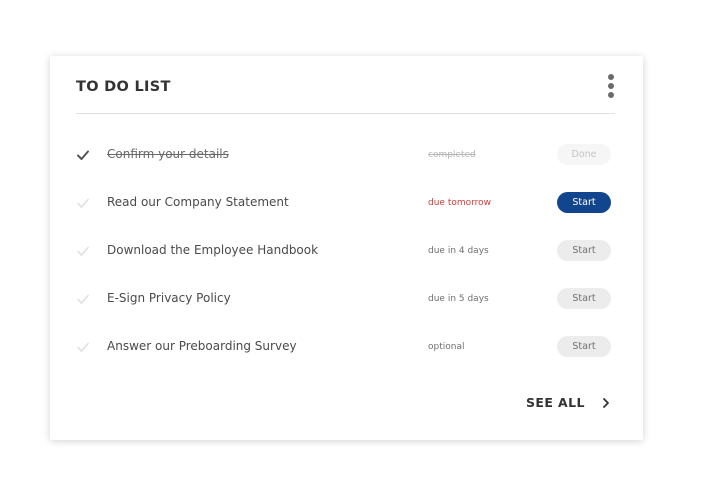 The image size is (701, 495). Describe the element at coordinates (446, 347) in the screenshot. I see `task-status: optional` at that location.